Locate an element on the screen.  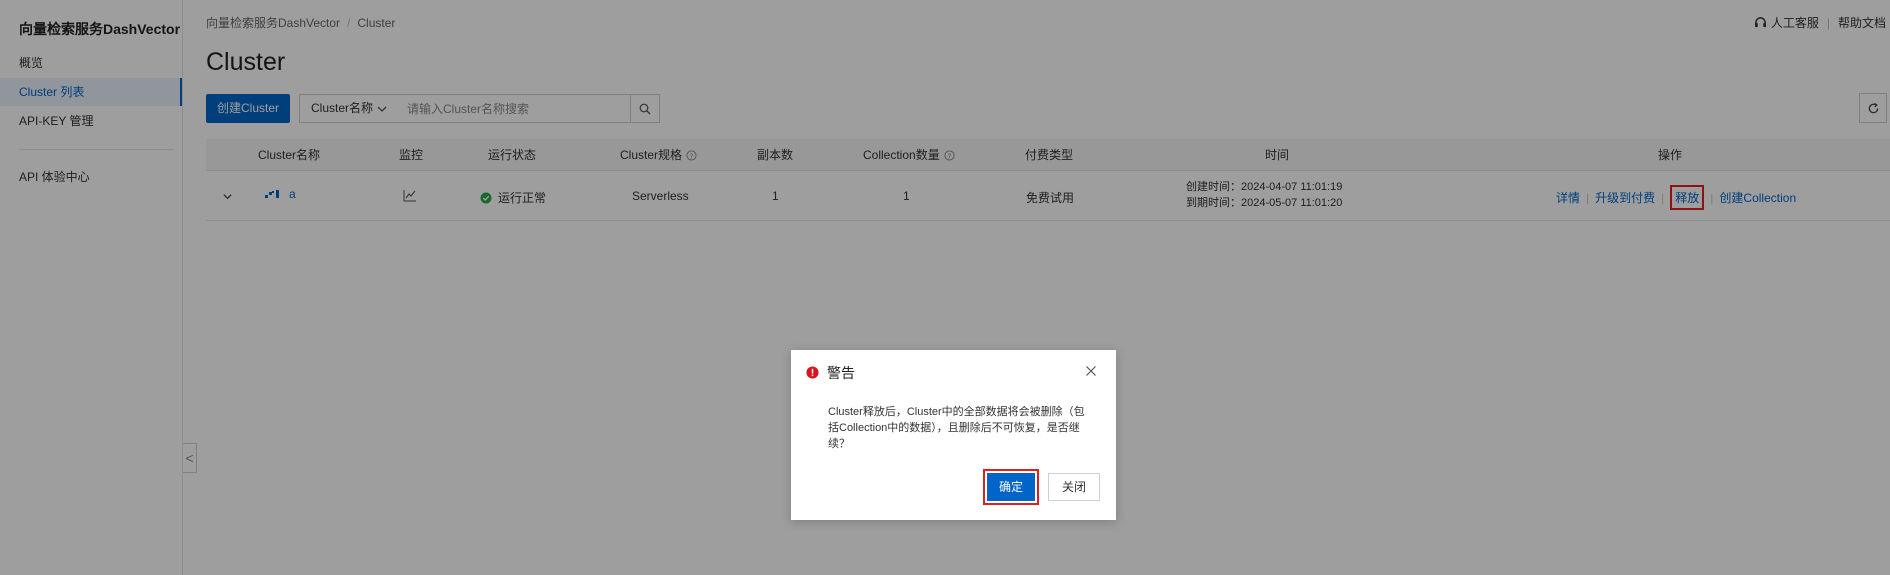
close-icon is located at coordinates (1091, 371).